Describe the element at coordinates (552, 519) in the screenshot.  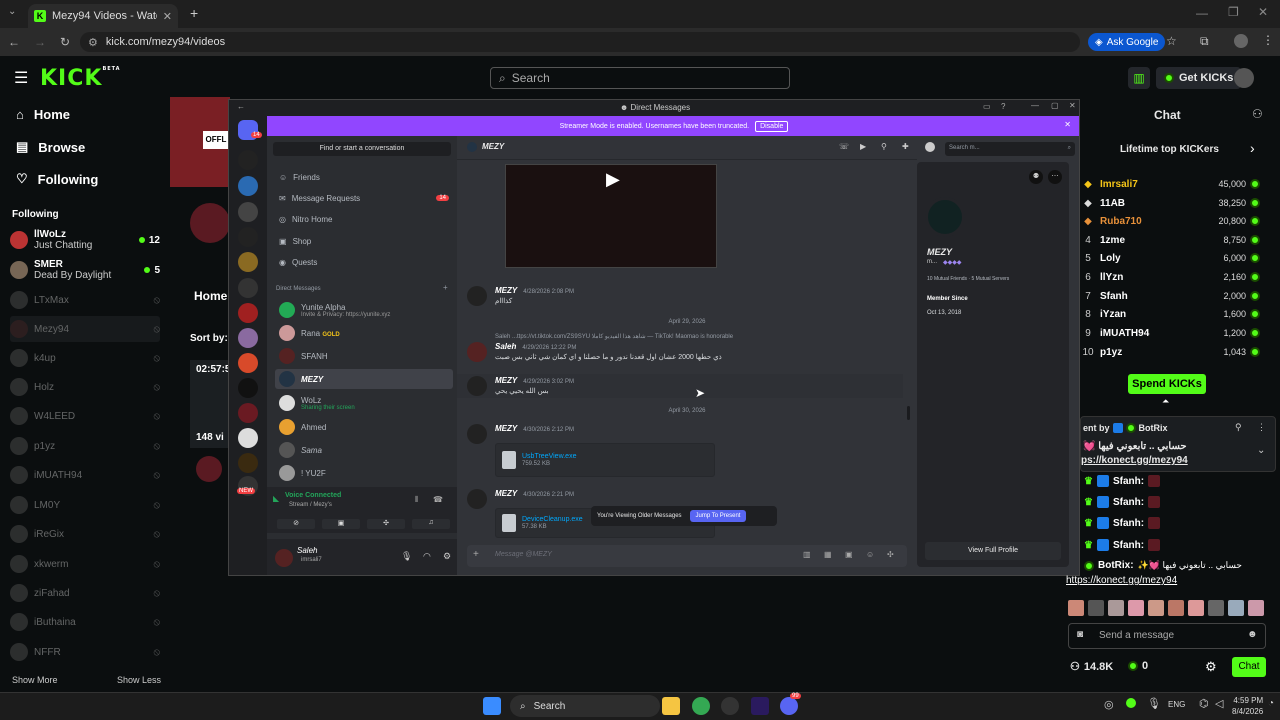
I see `file-name: DeviceCleanup.exe` at that location.